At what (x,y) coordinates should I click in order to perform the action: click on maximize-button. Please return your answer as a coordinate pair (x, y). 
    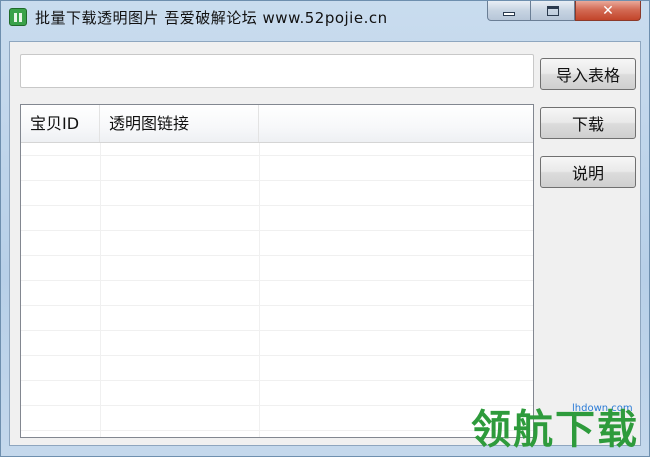
    Looking at the image, I should click on (553, 11).